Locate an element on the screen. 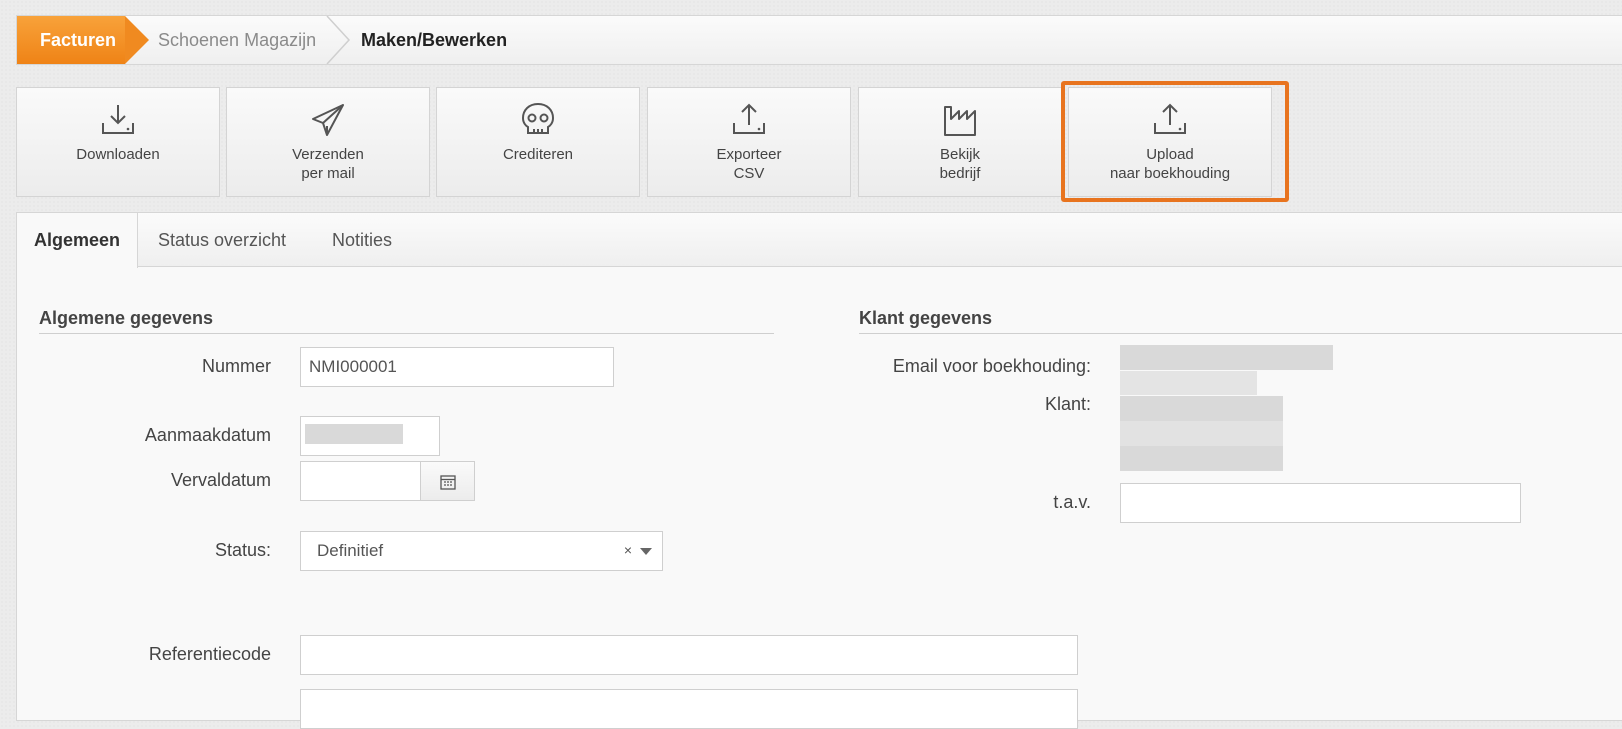 Image resolution: width=1622 pixels, height=729 pixels. nummer-value: NMI000001 is located at coordinates (353, 366).